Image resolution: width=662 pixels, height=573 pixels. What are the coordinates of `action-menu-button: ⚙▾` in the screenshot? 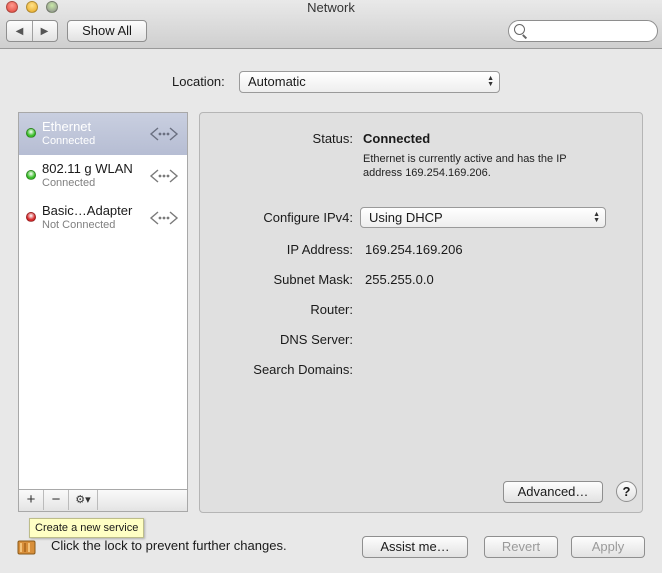 It's located at (83, 500).